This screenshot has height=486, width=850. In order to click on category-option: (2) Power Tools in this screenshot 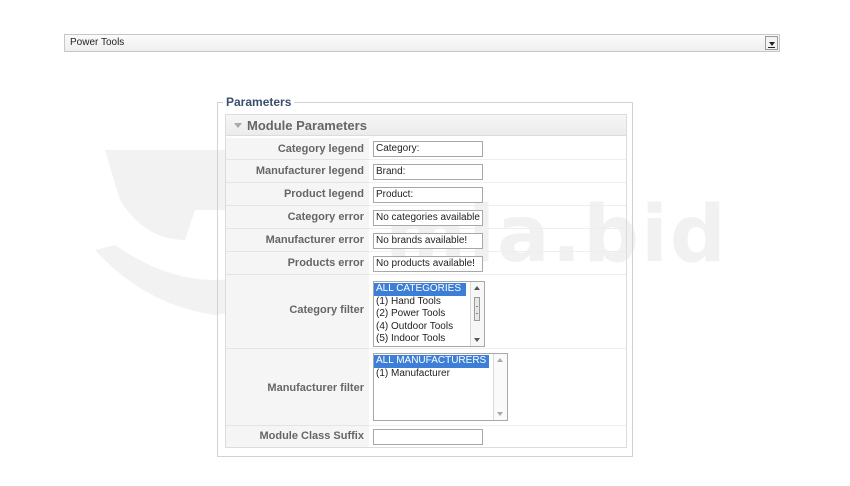, I will do `click(429, 314)`.